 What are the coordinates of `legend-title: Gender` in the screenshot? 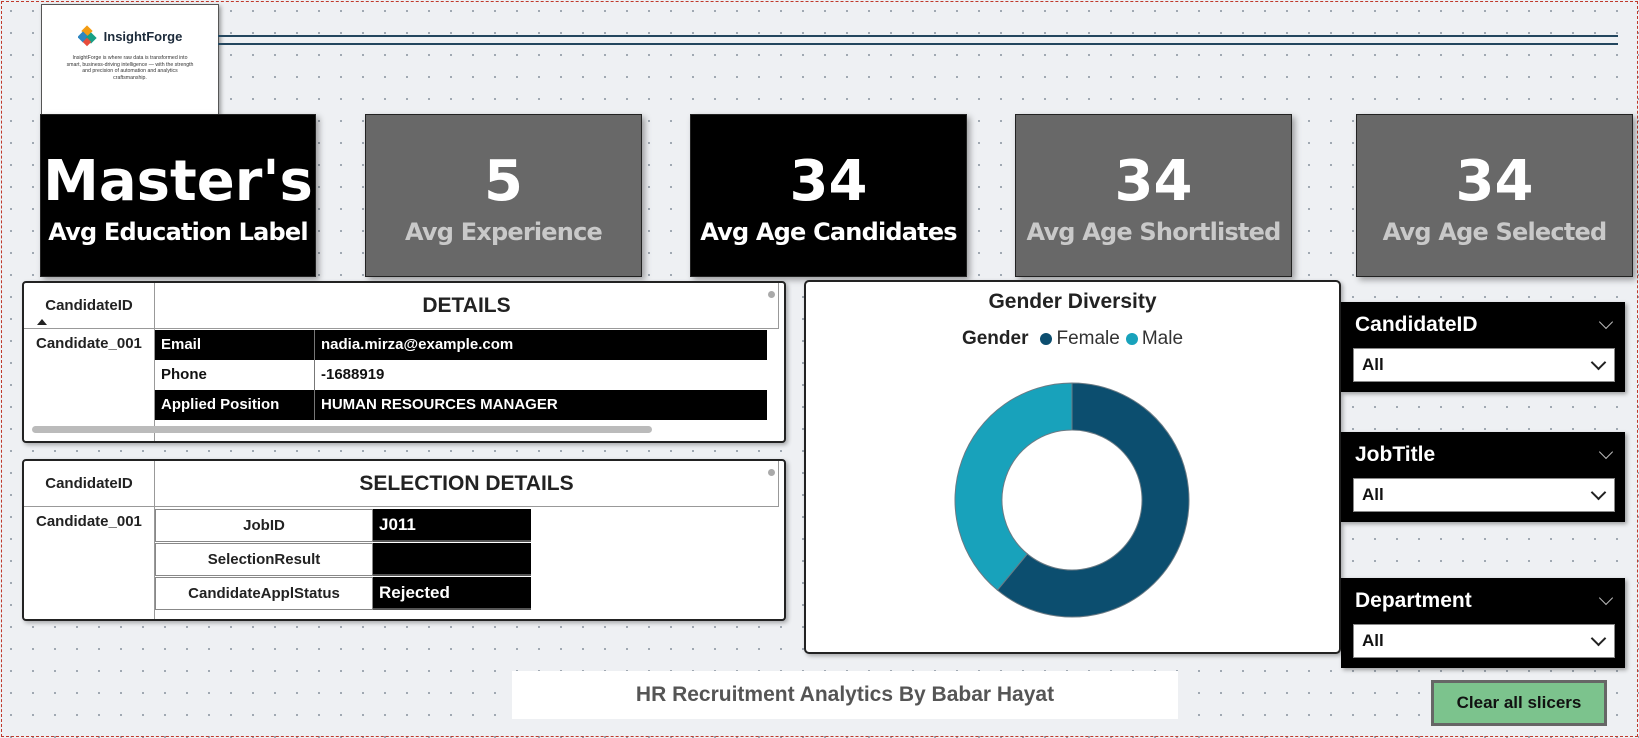 It's located at (995, 338).